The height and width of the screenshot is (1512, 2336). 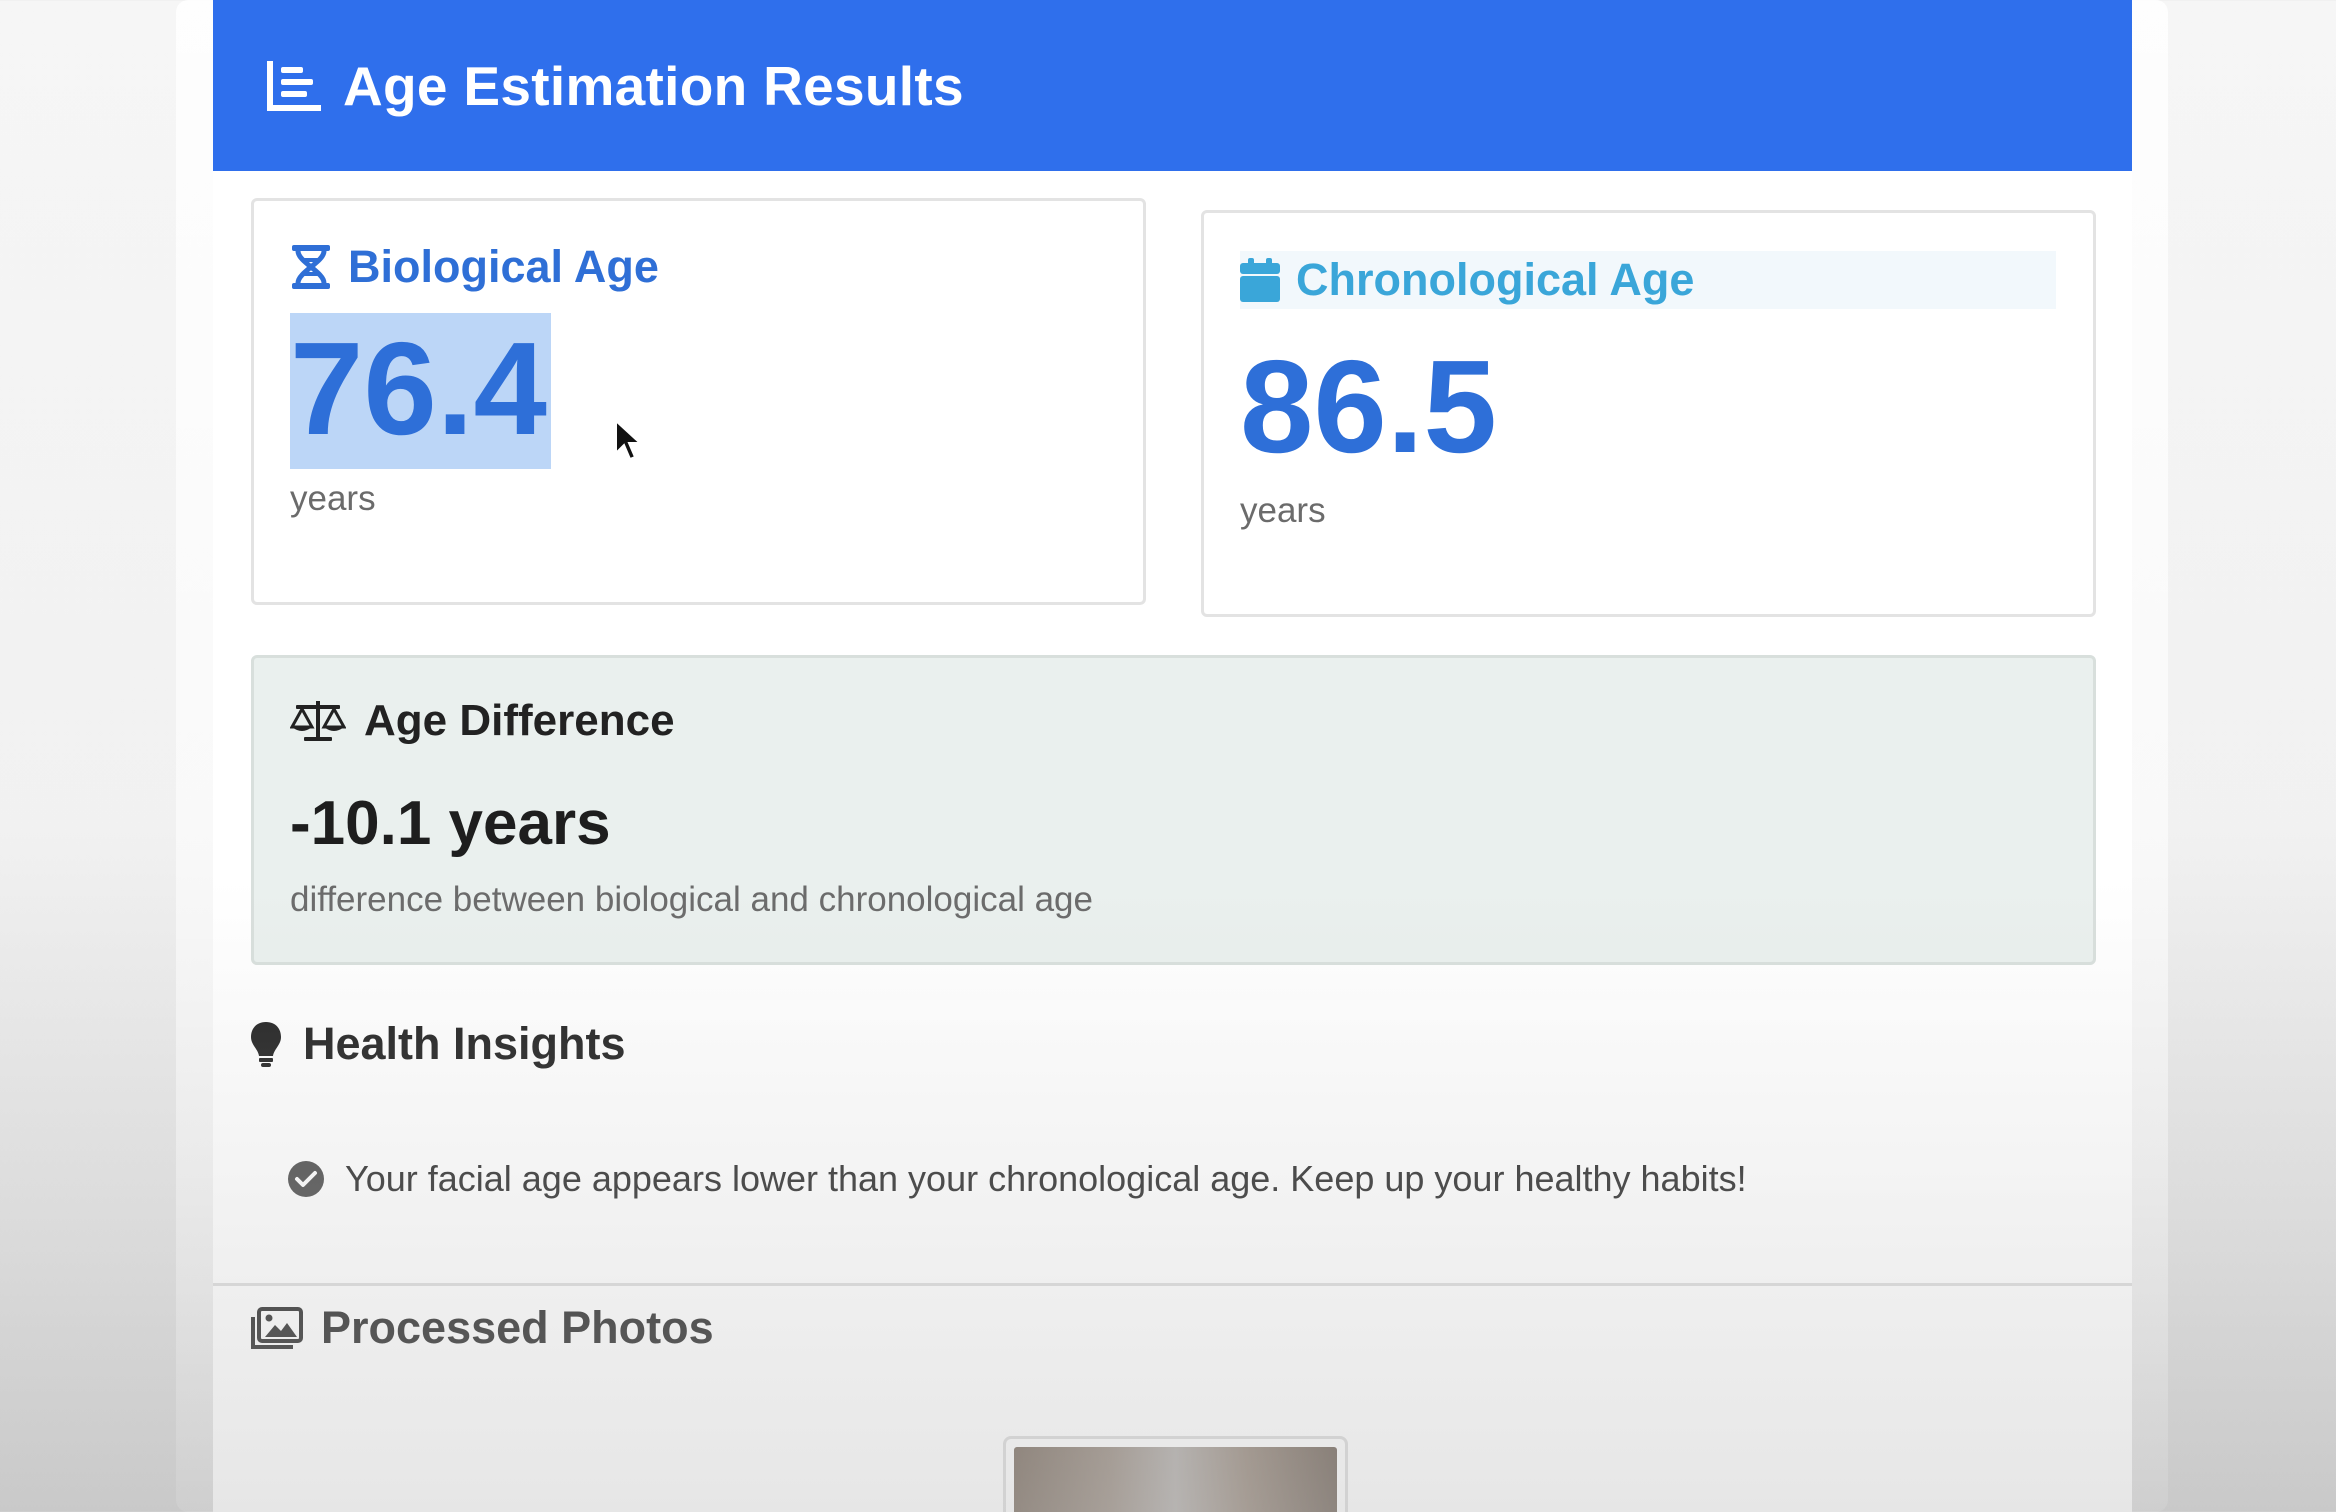 What do you see at coordinates (311, 267) in the screenshot?
I see `dna-icon` at bounding box center [311, 267].